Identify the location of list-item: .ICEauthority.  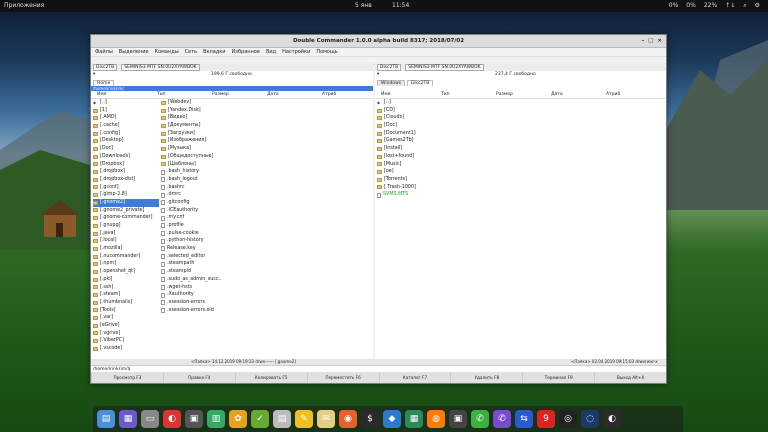
(201, 211).